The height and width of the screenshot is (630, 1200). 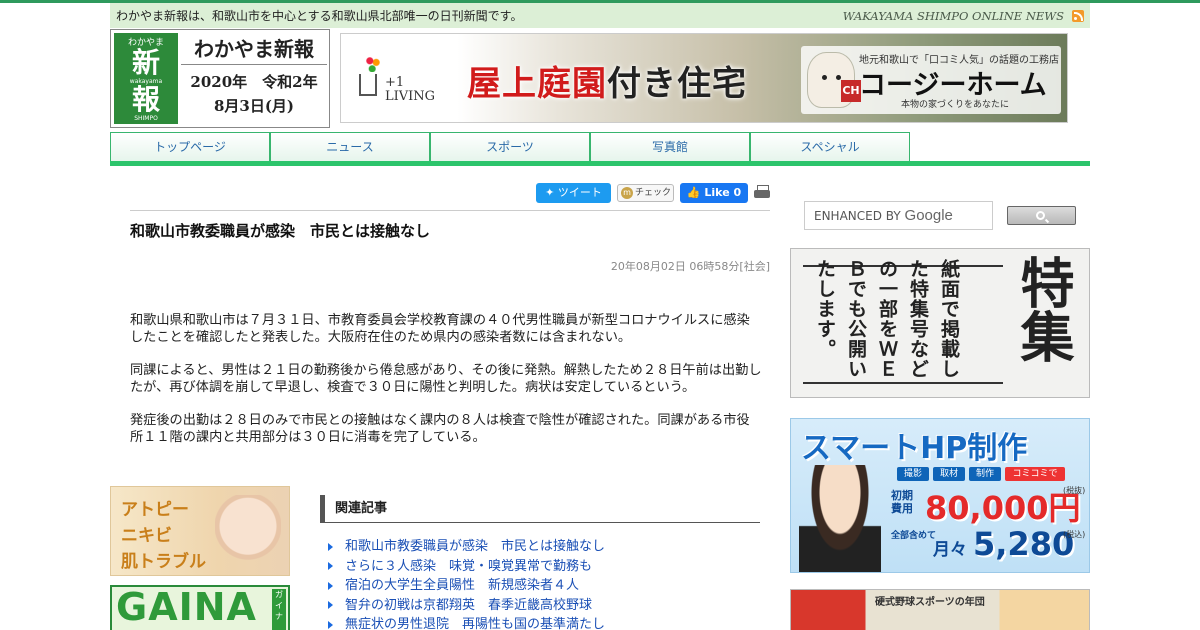 I want to click on related-link: 宿泊の大学生全員陽性 新規感染者４人, so click(x=462, y=586).